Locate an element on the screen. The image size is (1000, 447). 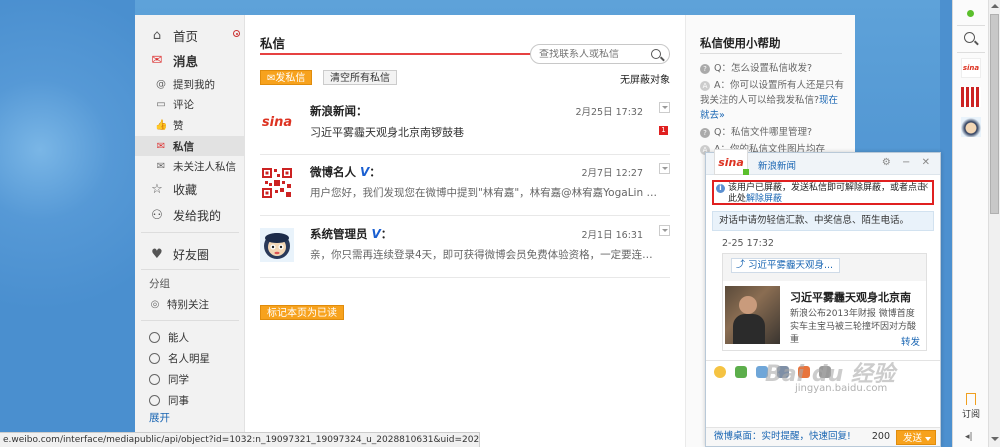
sender-name-text: 新浪新闻 is located at coordinates (333, 111).